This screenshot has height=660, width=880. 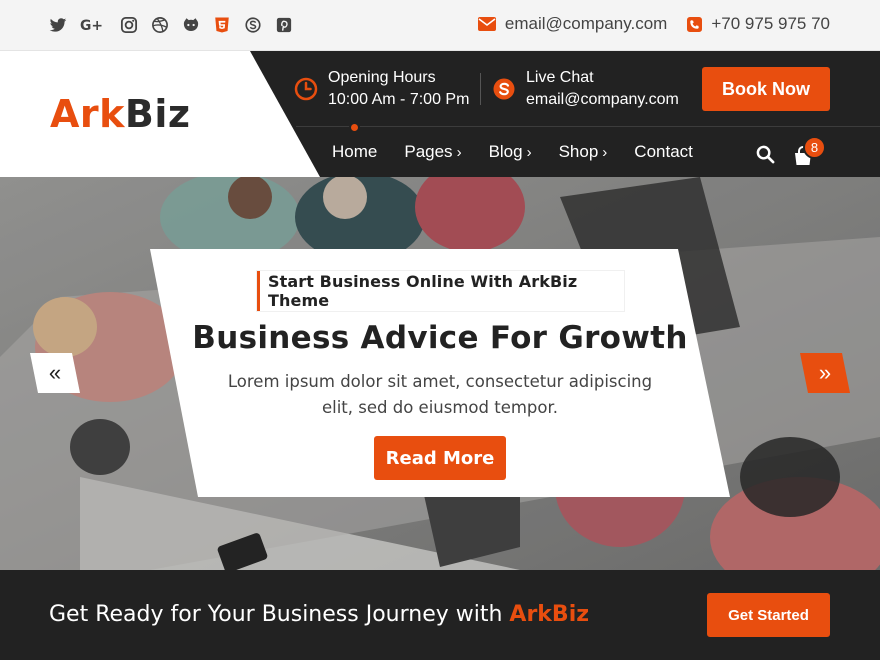 I want to click on logo-part-ark: Ark, so click(x=87, y=114).